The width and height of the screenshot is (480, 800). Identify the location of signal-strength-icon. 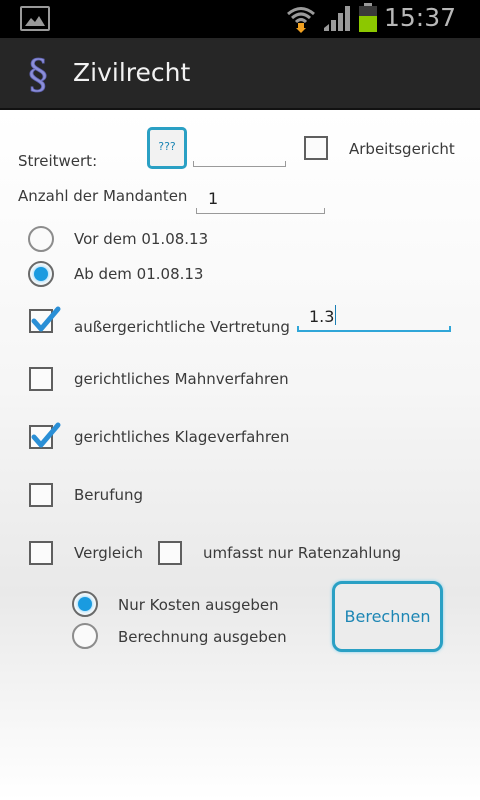
(337, 20).